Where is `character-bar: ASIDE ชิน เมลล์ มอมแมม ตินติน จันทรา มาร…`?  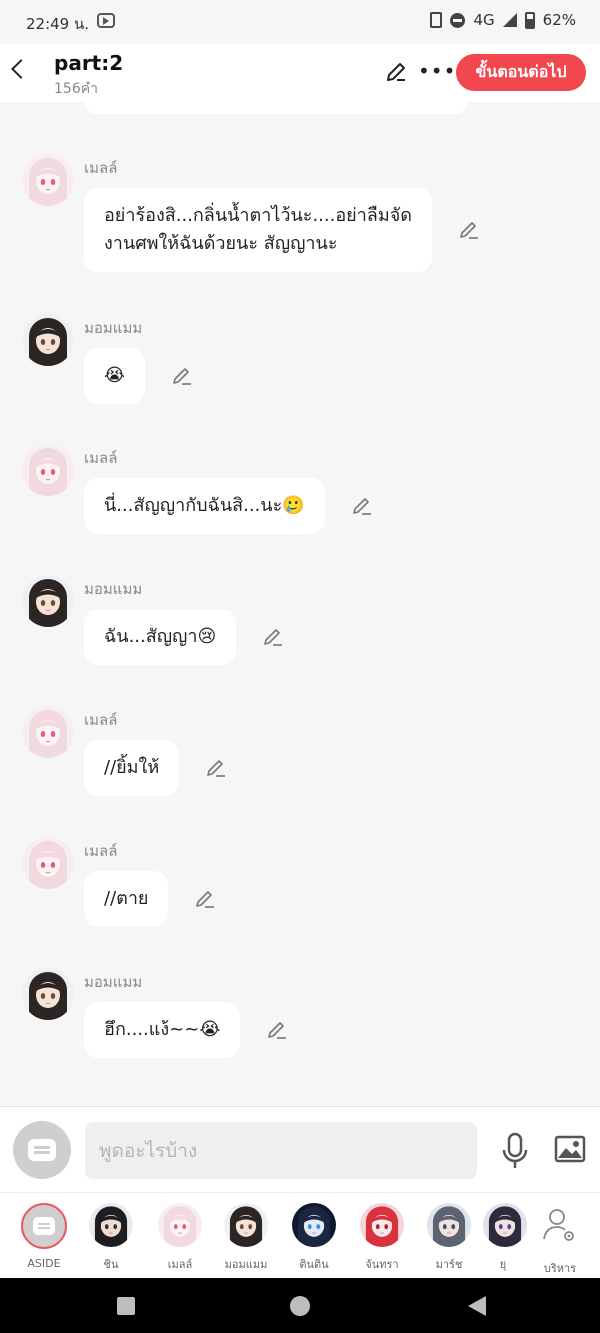
character-bar: ASIDE ชิน เมลล์ มอมแมม ตินติน จันทรา มาร… is located at coordinates (300, 1235).